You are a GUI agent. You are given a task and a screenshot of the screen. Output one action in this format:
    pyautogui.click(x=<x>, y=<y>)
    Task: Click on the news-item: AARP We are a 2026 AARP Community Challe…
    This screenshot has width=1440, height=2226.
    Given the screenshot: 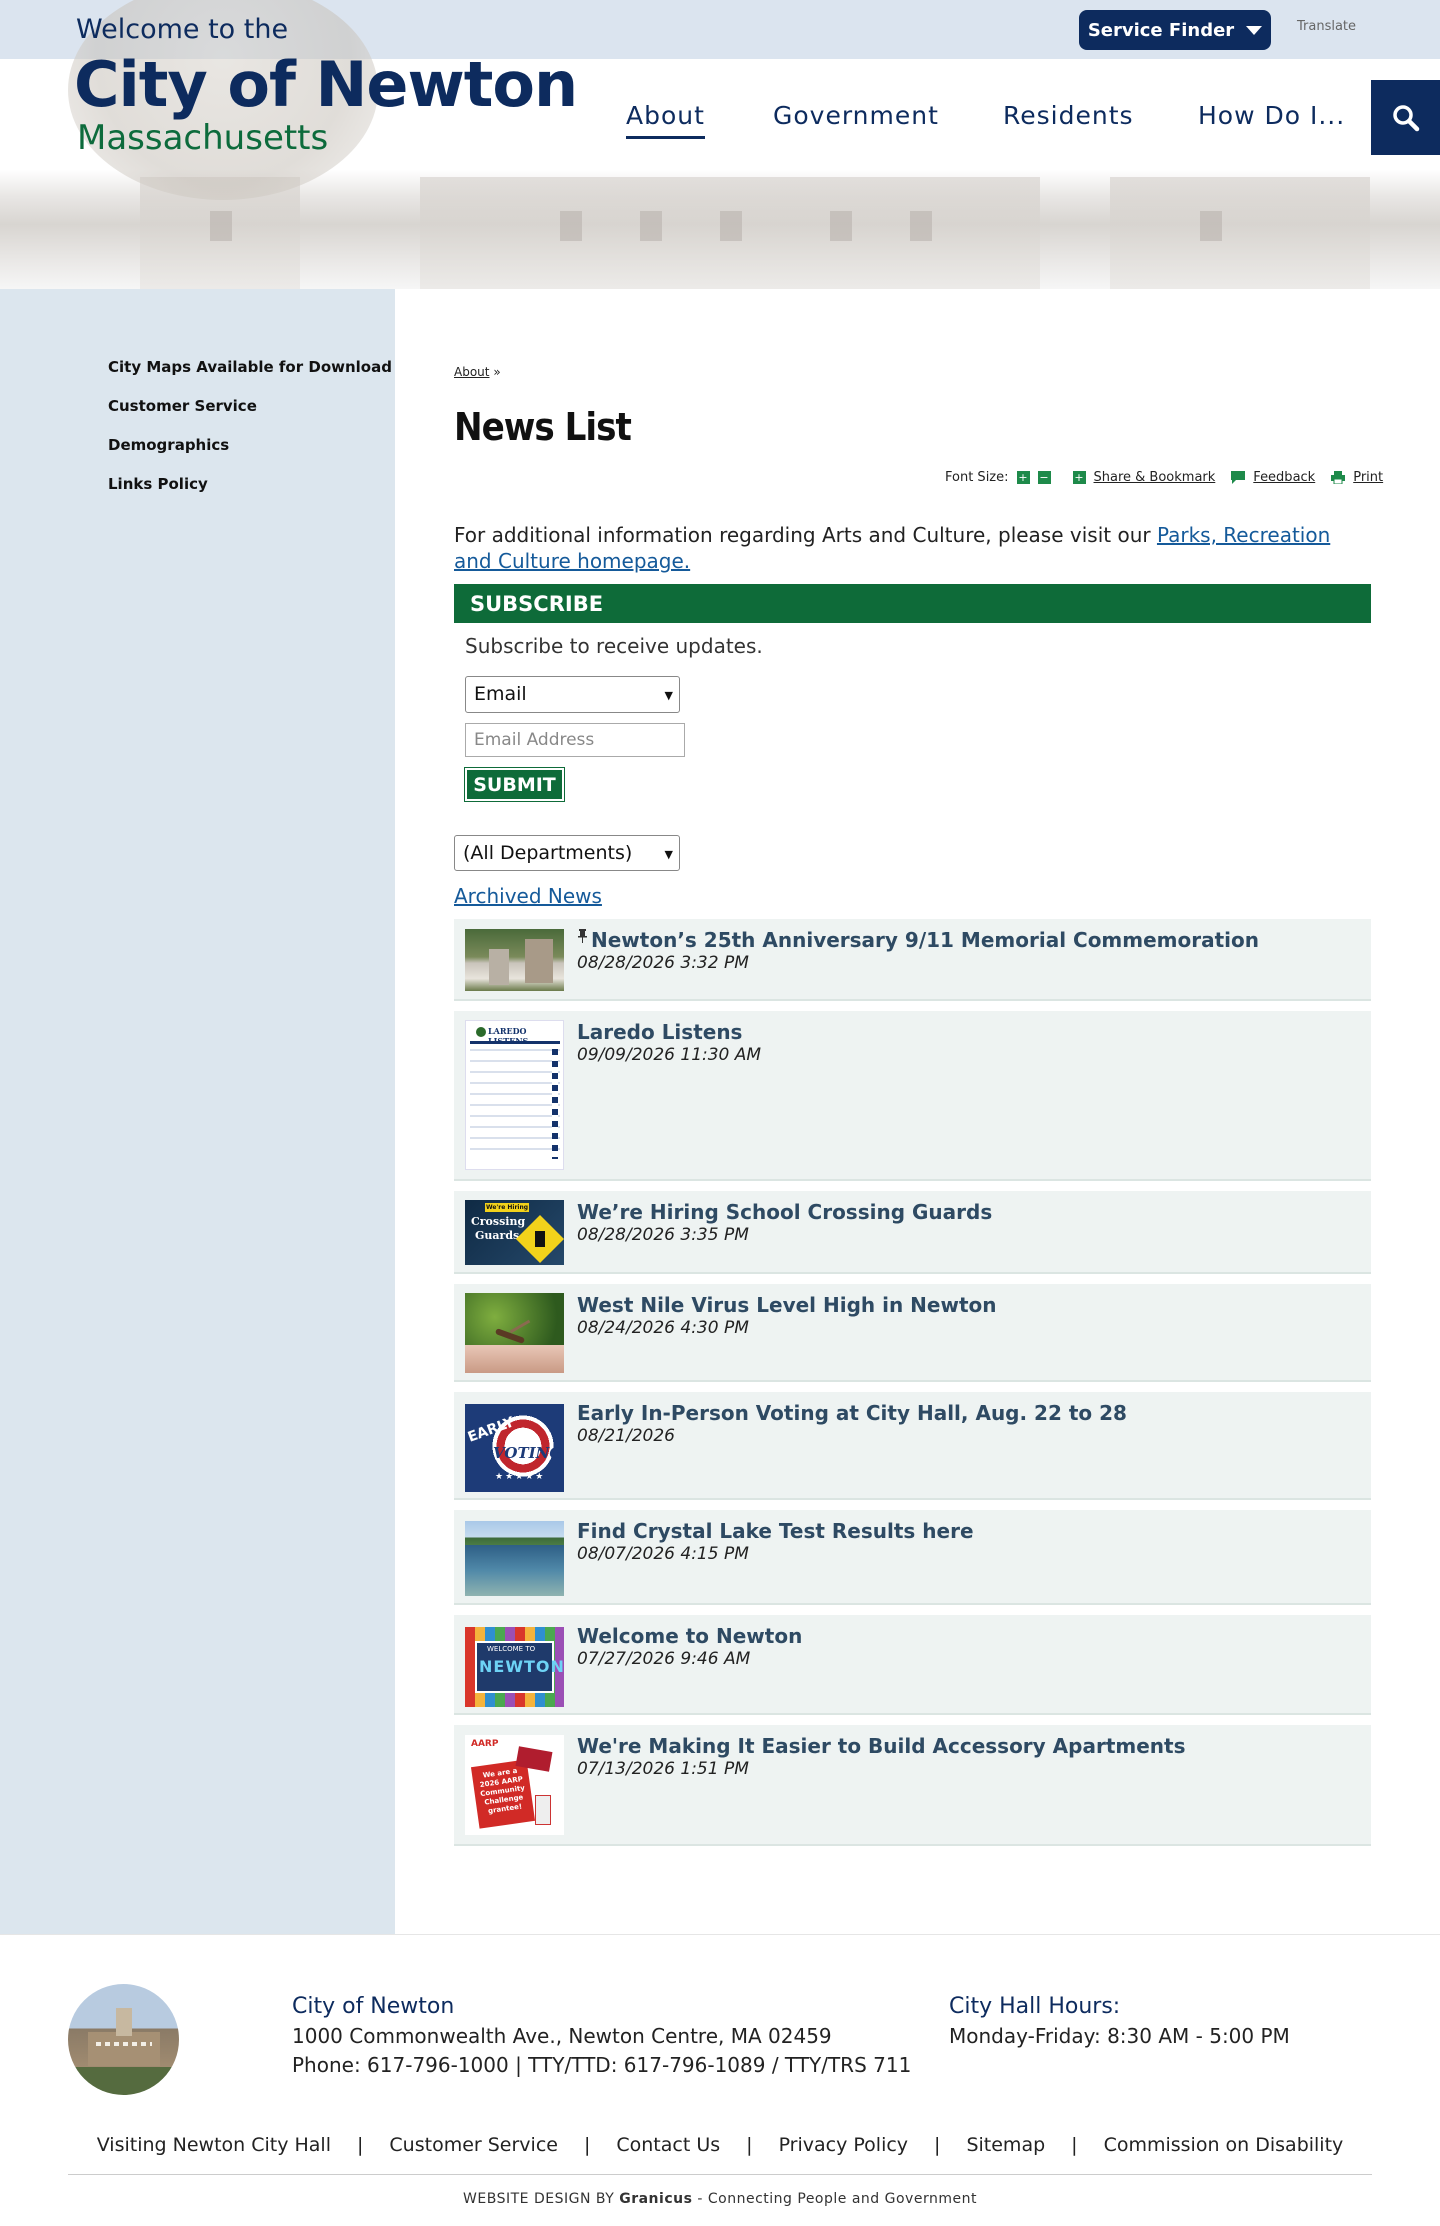 What is the action you would take?
    pyautogui.click(x=912, y=1785)
    